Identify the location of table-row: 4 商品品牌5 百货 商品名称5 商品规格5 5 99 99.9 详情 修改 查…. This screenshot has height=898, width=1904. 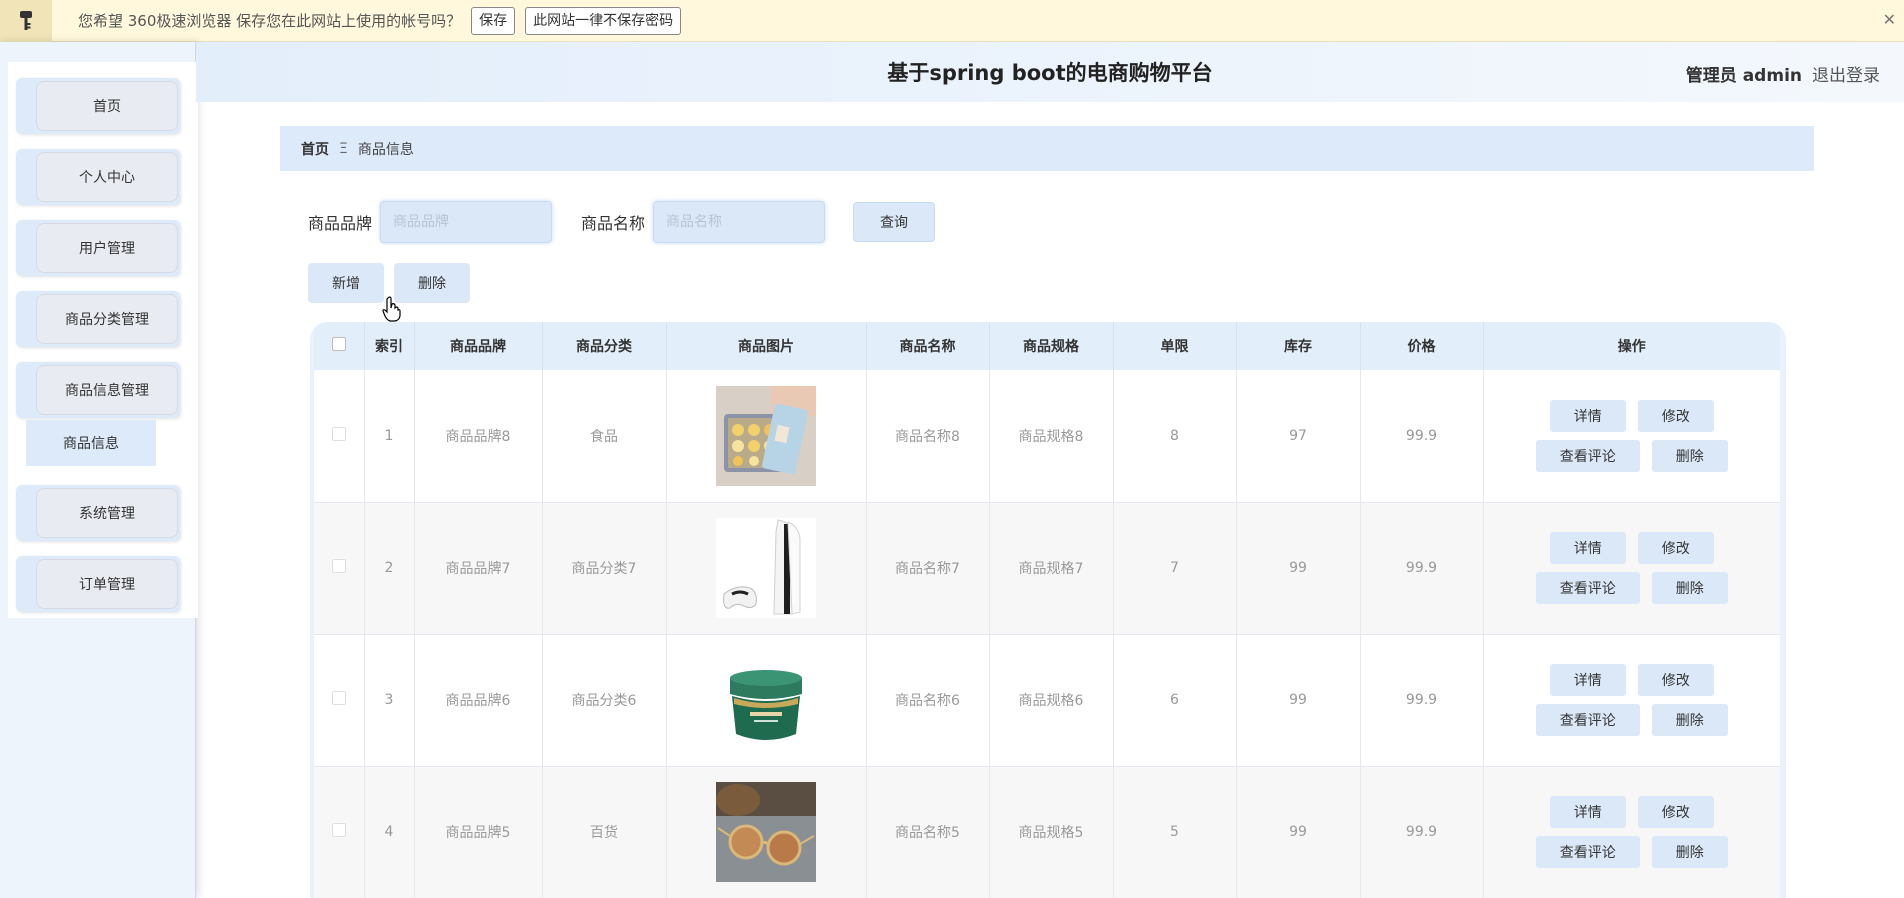
(1047, 832).